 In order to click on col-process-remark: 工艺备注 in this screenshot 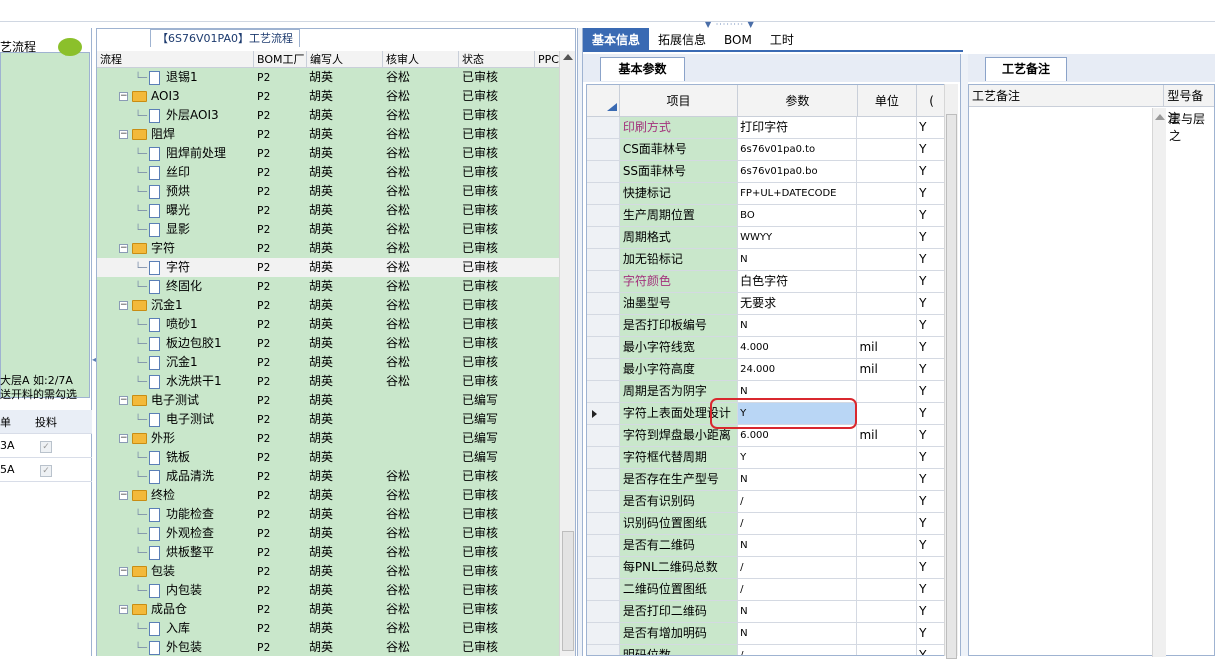, I will do `click(1067, 95)`.